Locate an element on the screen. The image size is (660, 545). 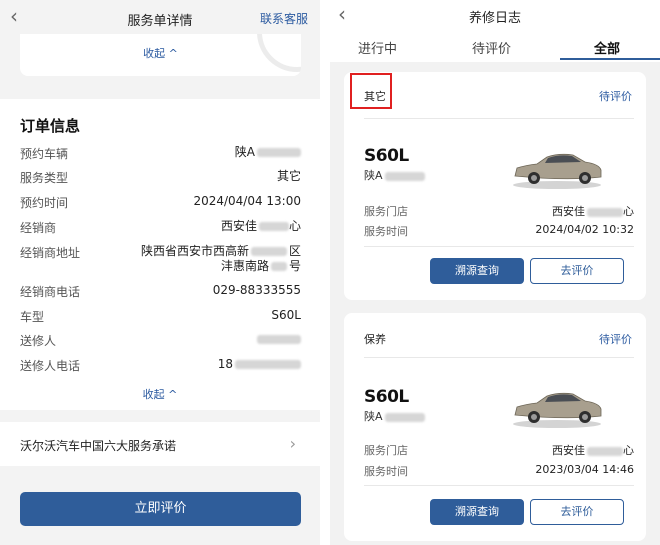
row-value: S60L is located at coordinates (286, 315).